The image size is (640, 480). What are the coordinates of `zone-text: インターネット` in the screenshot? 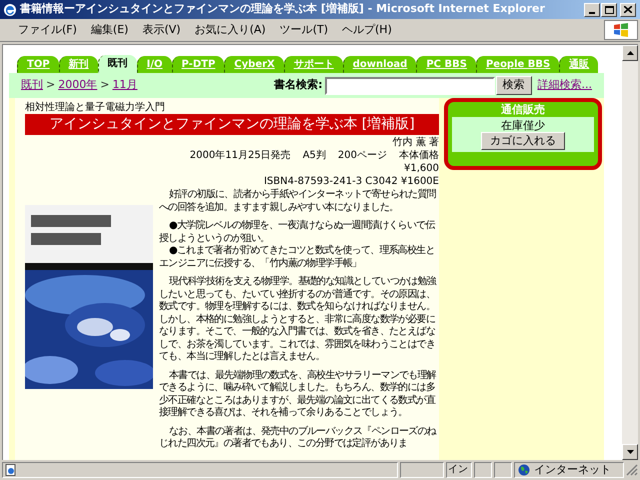 It's located at (572, 470).